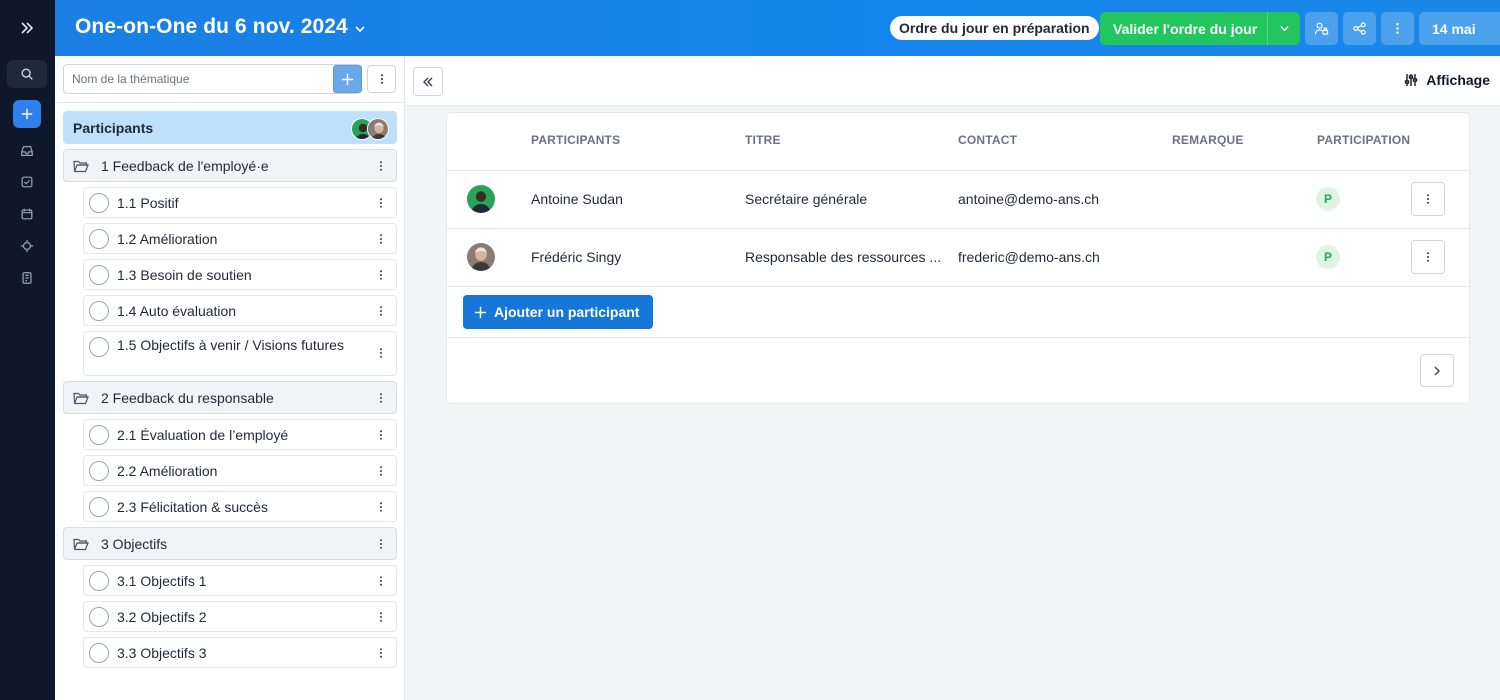 The image size is (1500, 700). I want to click on agenda-item-label: 3.3 Objectifs 3, so click(162, 652).